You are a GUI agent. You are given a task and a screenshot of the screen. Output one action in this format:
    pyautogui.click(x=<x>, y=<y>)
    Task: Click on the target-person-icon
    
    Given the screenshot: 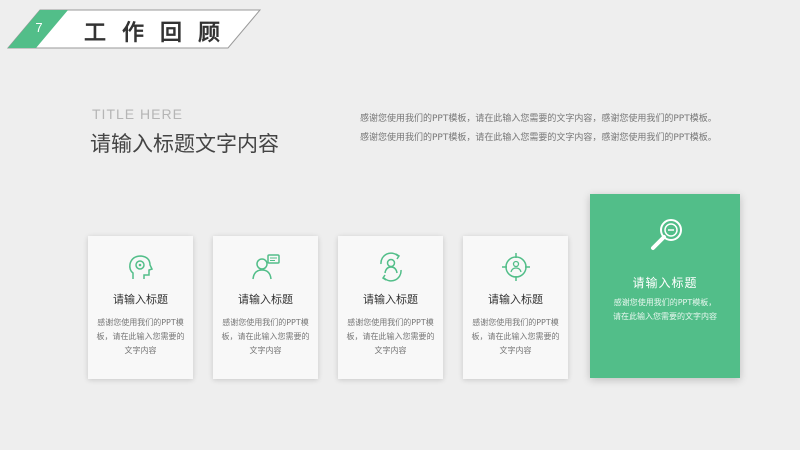 What is the action you would take?
    pyautogui.click(x=516, y=267)
    